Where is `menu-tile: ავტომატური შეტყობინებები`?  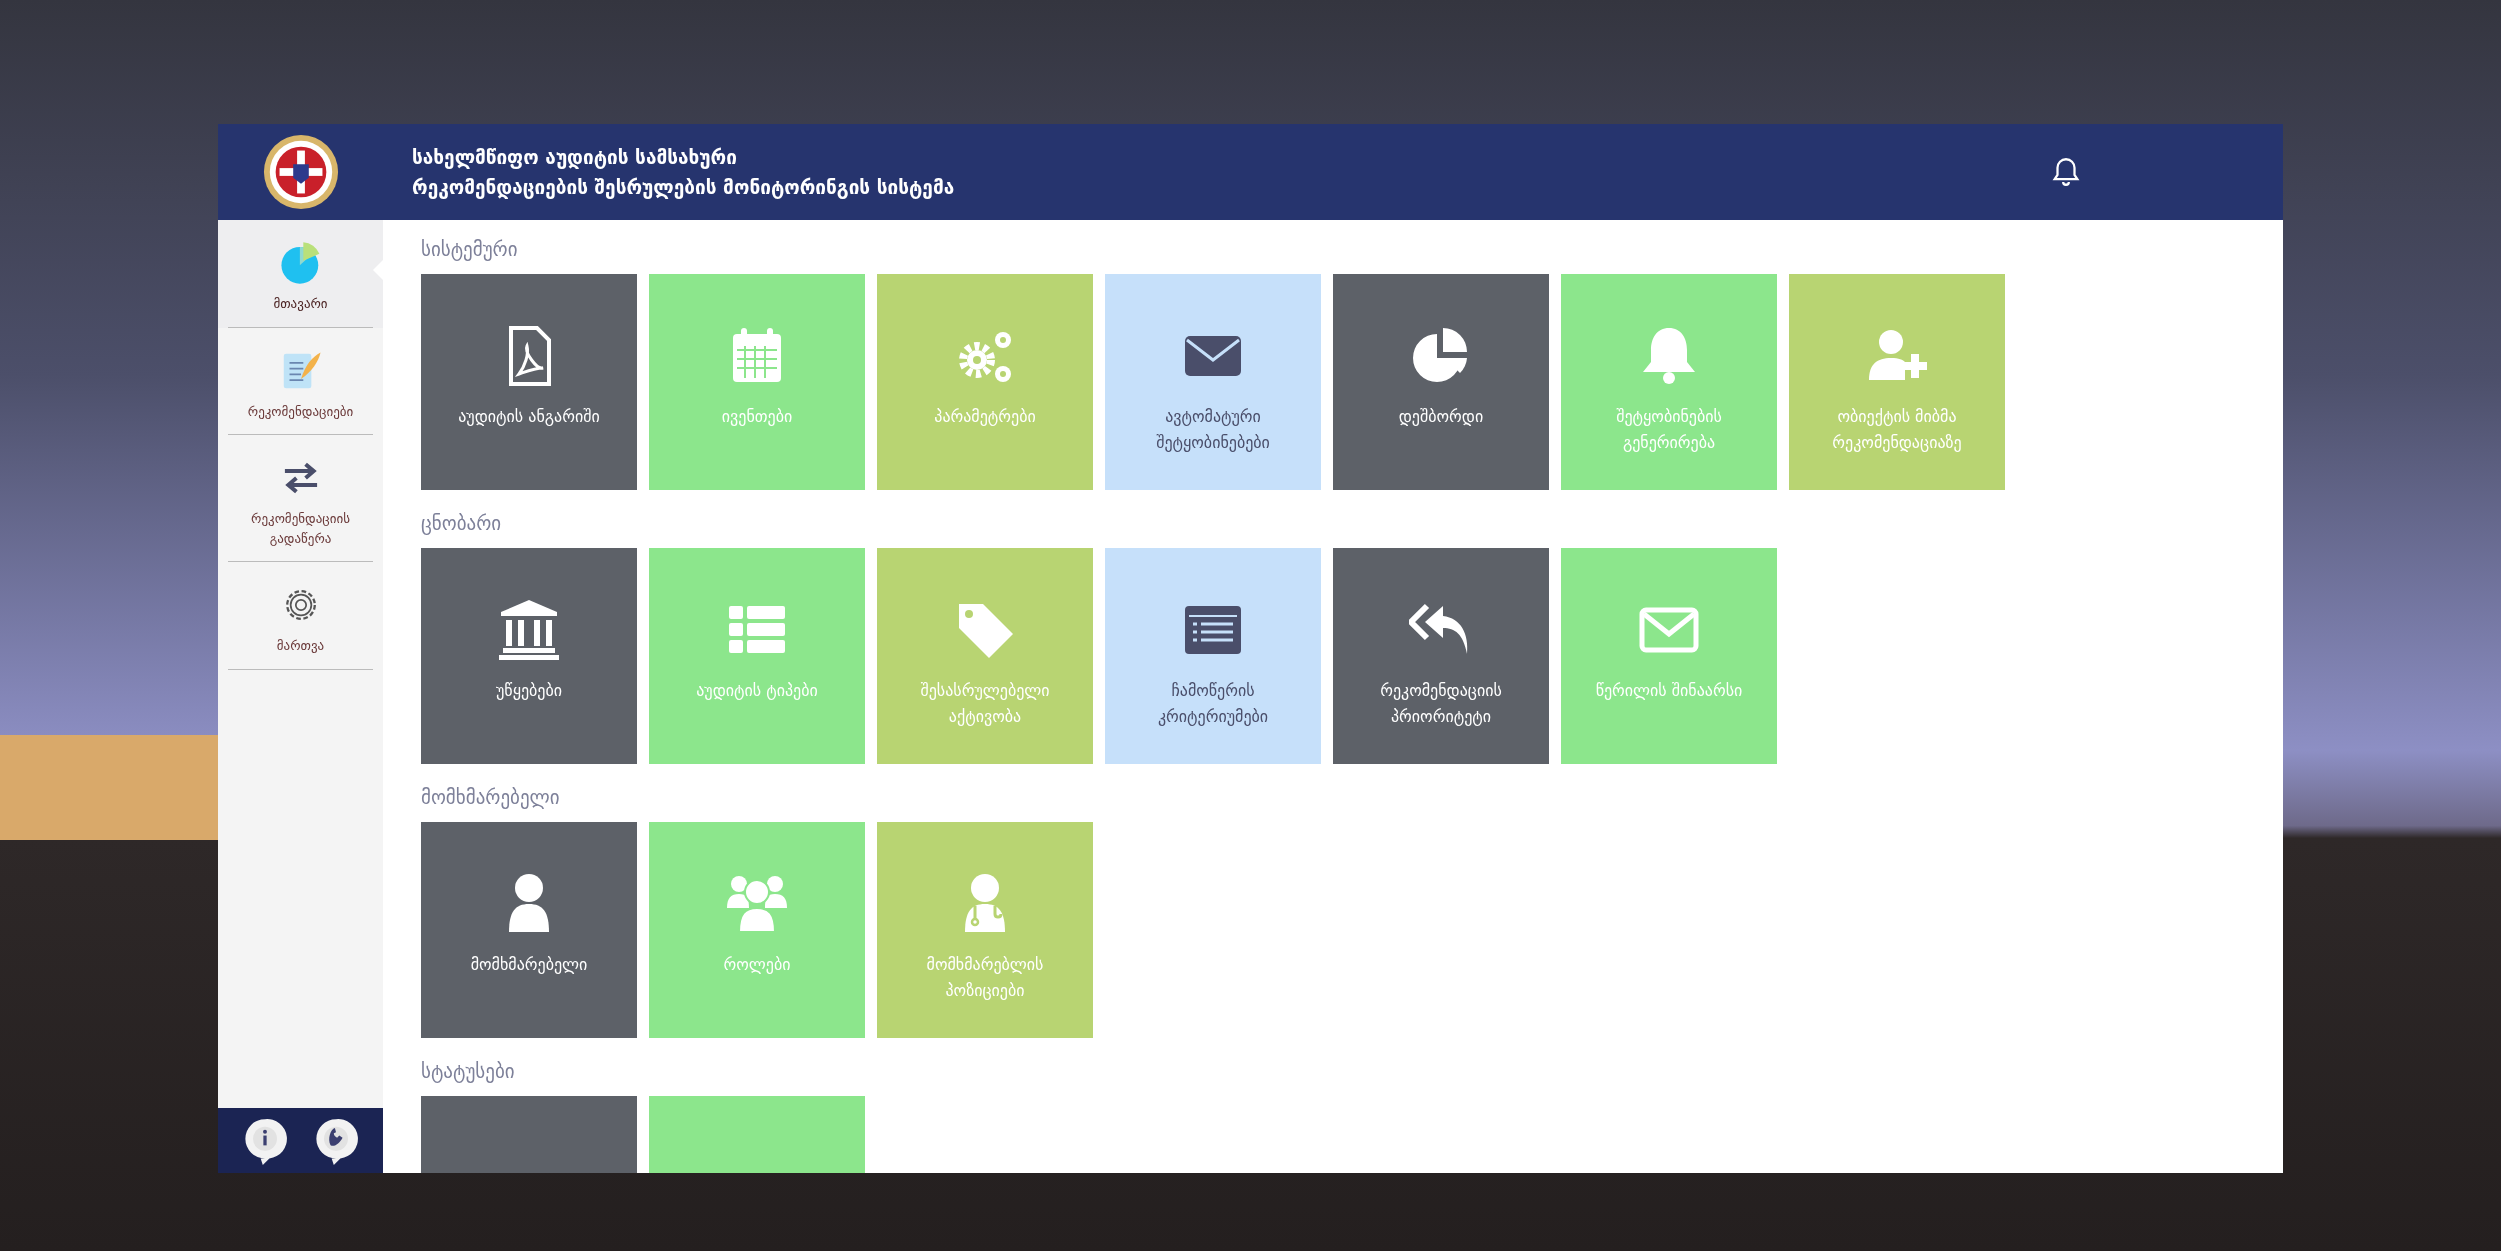 menu-tile: ავტომატური შეტყობინებები is located at coordinates (1213, 382).